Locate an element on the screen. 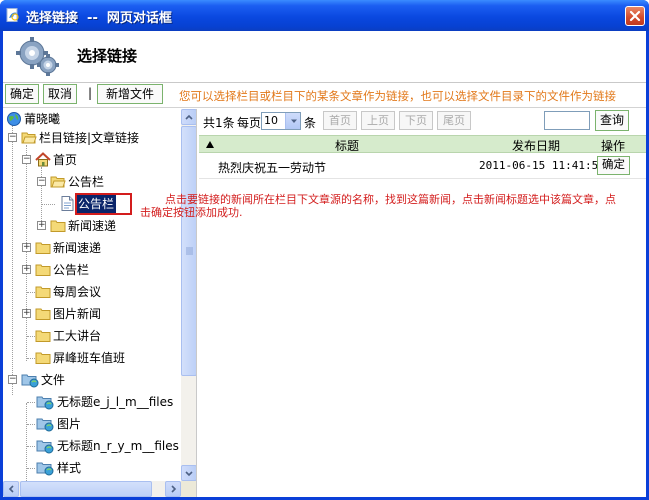 The height and width of the screenshot is (500, 649). column-title: 标题 is located at coordinates (347, 146).